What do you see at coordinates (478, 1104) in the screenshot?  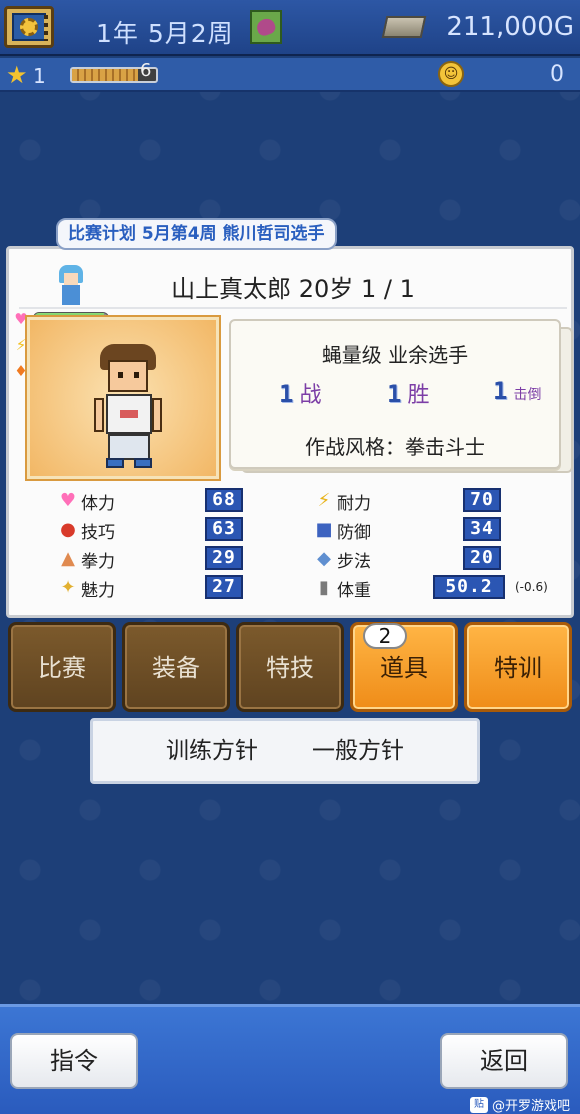 I see `tieba-icon: 贴` at bounding box center [478, 1104].